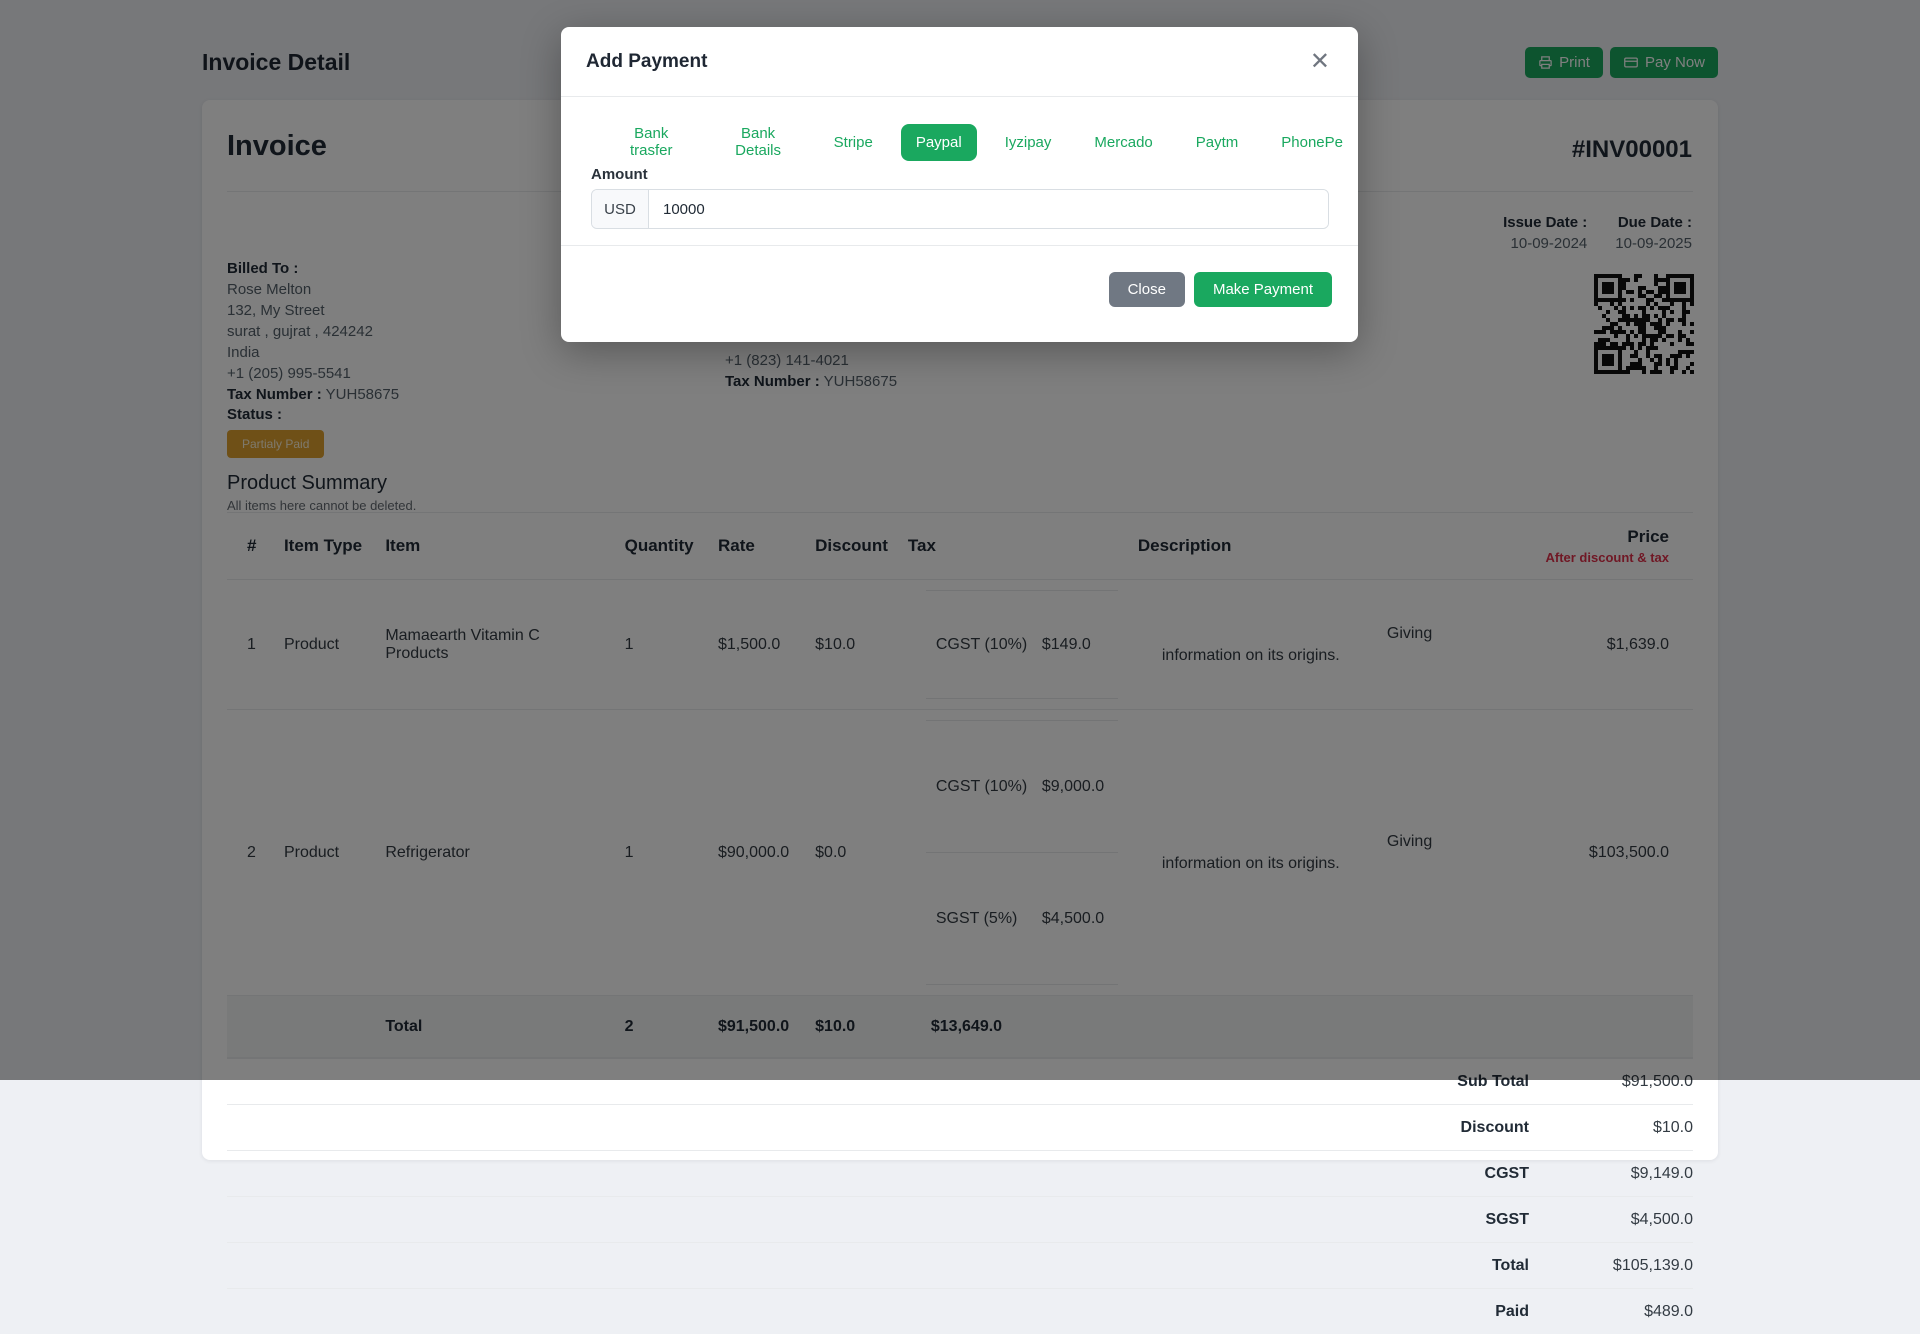 The height and width of the screenshot is (1334, 1920). I want to click on totals-value: $10.0, so click(1611, 1128).